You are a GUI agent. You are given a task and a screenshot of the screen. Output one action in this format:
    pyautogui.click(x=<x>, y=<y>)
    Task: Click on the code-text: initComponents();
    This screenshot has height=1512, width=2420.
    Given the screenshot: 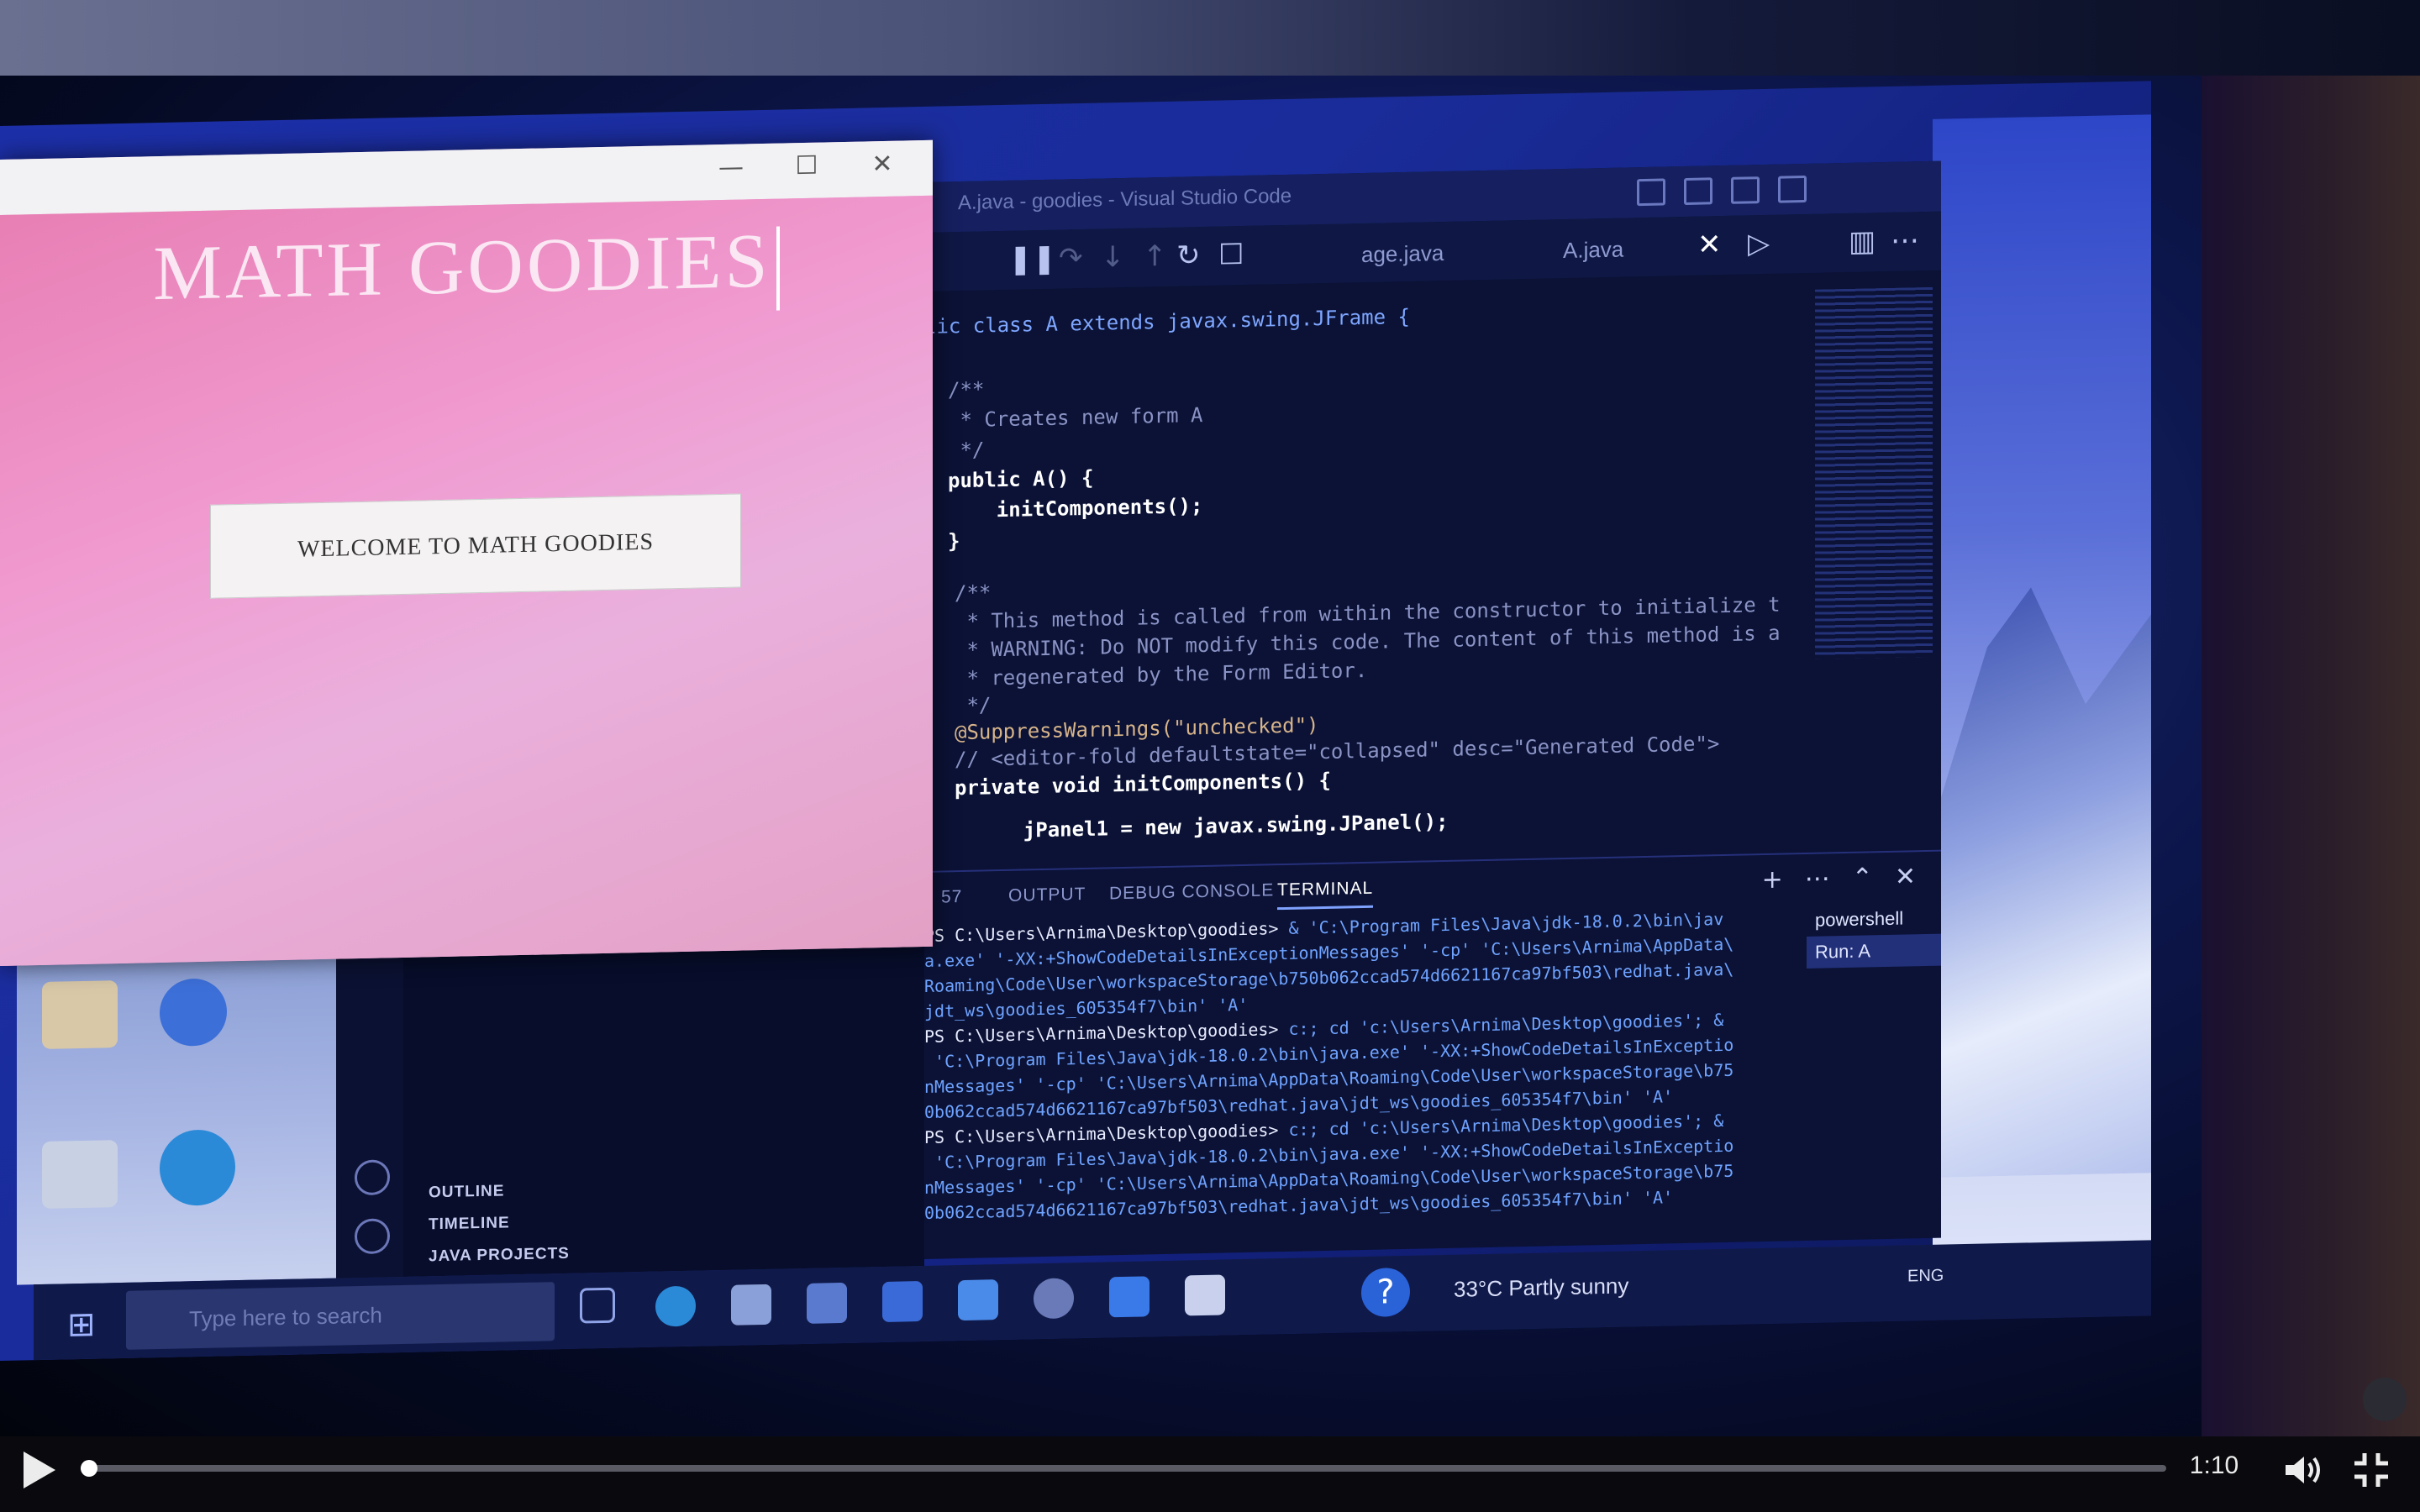 What is the action you would take?
    pyautogui.click(x=1075, y=508)
    